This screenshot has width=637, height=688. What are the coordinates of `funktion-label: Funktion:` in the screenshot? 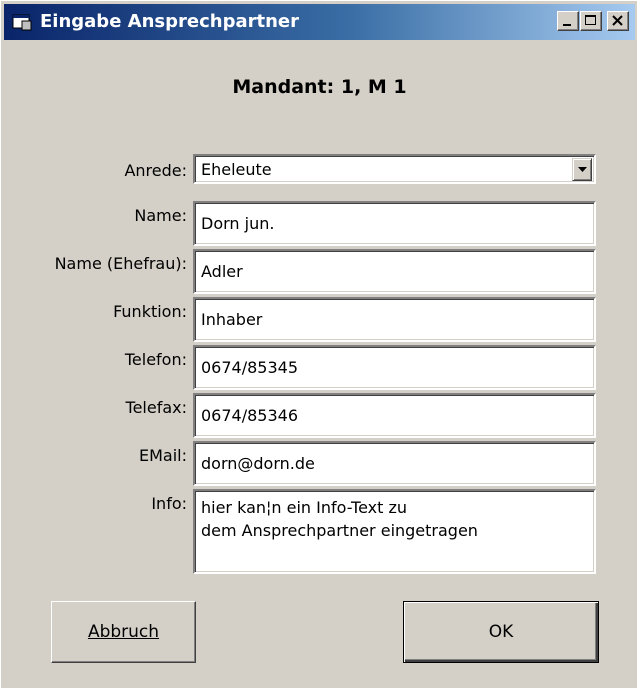 It's located at (150, 311).